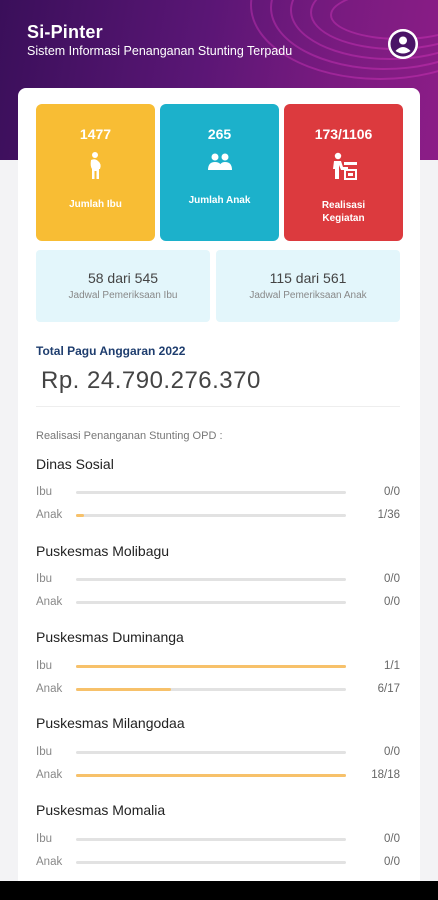 Image resolution: width=438 pixels, height=900 pixels. I want to click on profile-button, so click(403, 44).